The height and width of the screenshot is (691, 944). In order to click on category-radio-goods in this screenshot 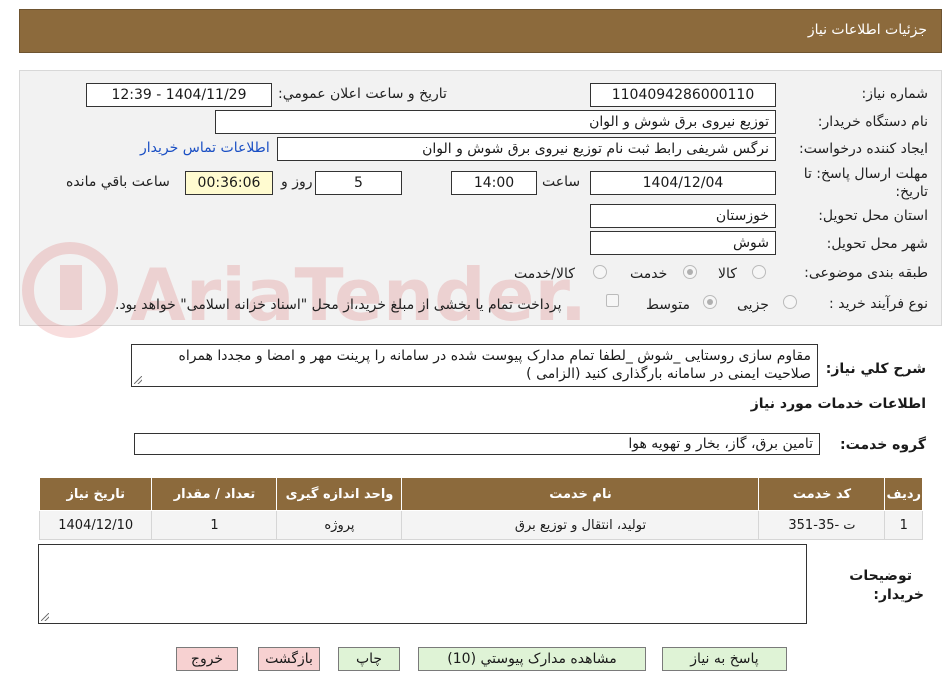, I will do `click(759, 272)`.